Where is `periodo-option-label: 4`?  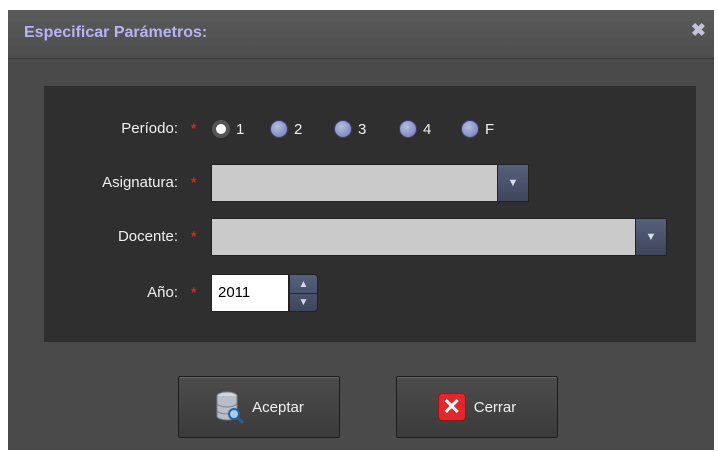 periodo-option-label: 4 is located at coordinates (427, 129).